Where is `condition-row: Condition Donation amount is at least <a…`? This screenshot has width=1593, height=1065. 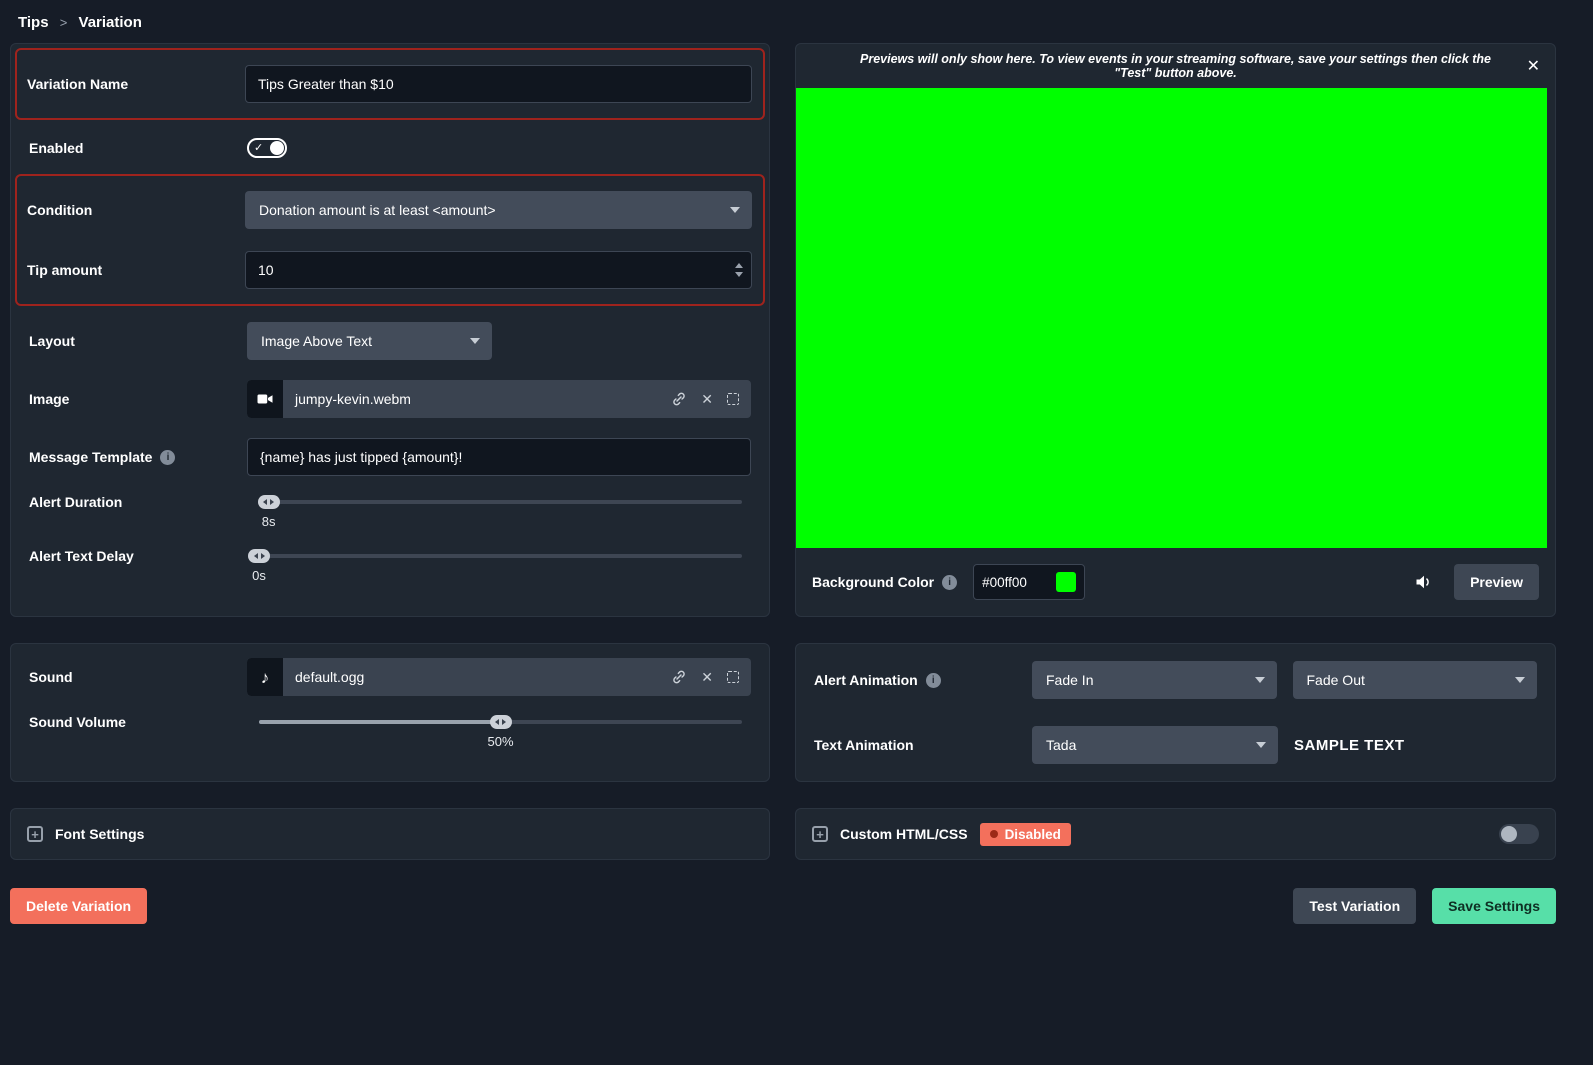
condition-row: Condition Donation amount is at least <a… is located at coordinates (390, 210).